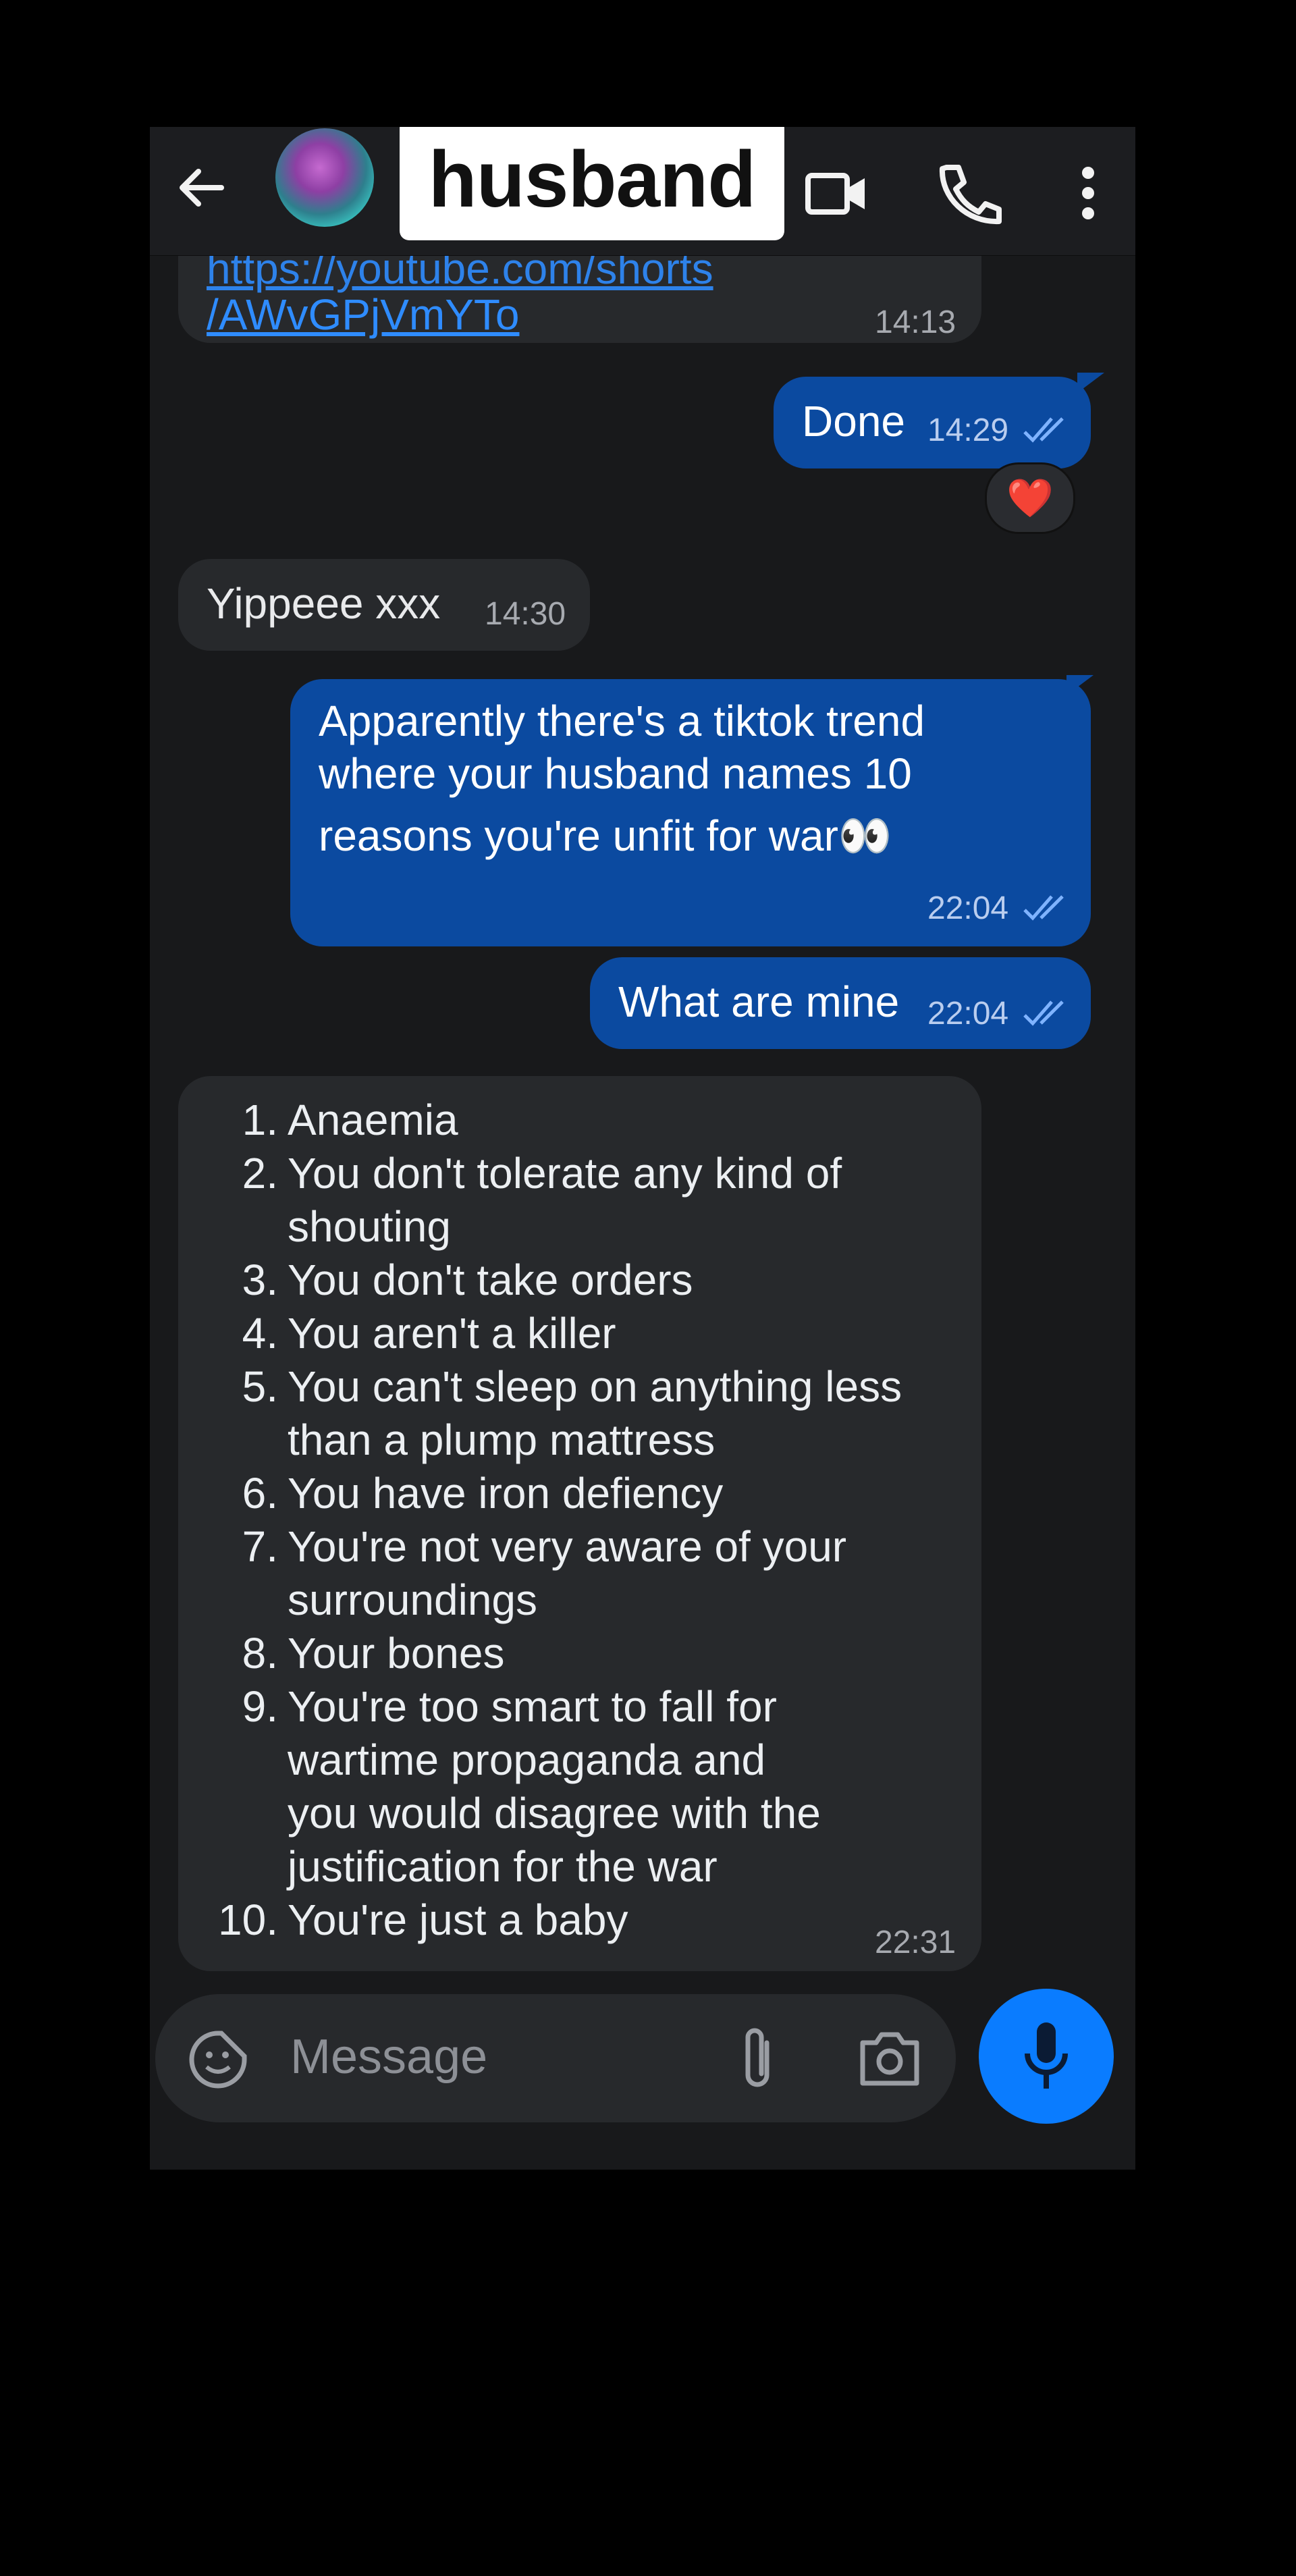 This screenshot has height=2576, width=1296. What do you see at coordinates (758, 2058) in the screenshot?
I see `paperclip-icon` at bounding box center [758, 2058].